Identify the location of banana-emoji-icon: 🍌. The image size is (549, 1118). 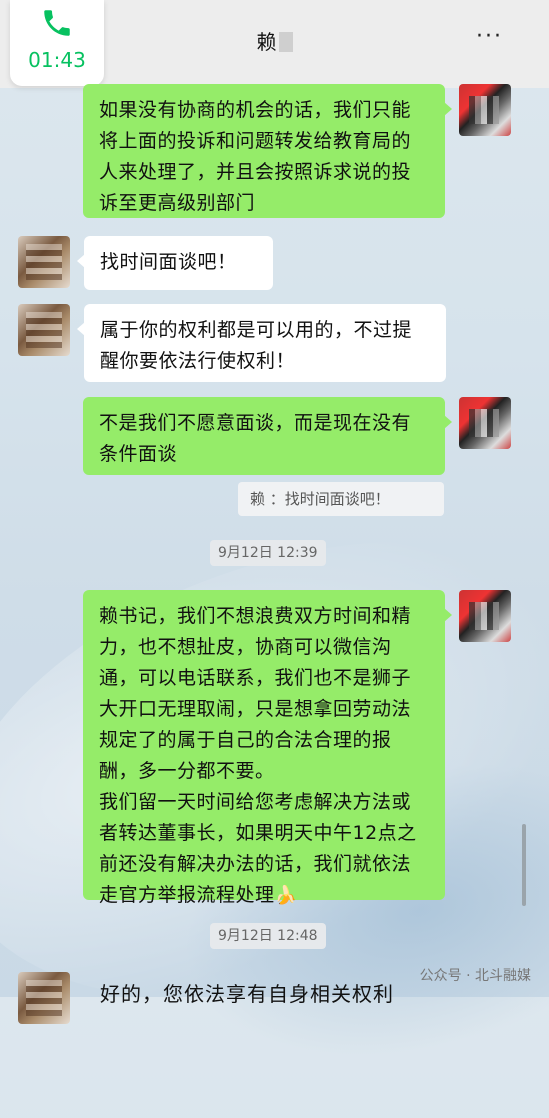
(286, 895).